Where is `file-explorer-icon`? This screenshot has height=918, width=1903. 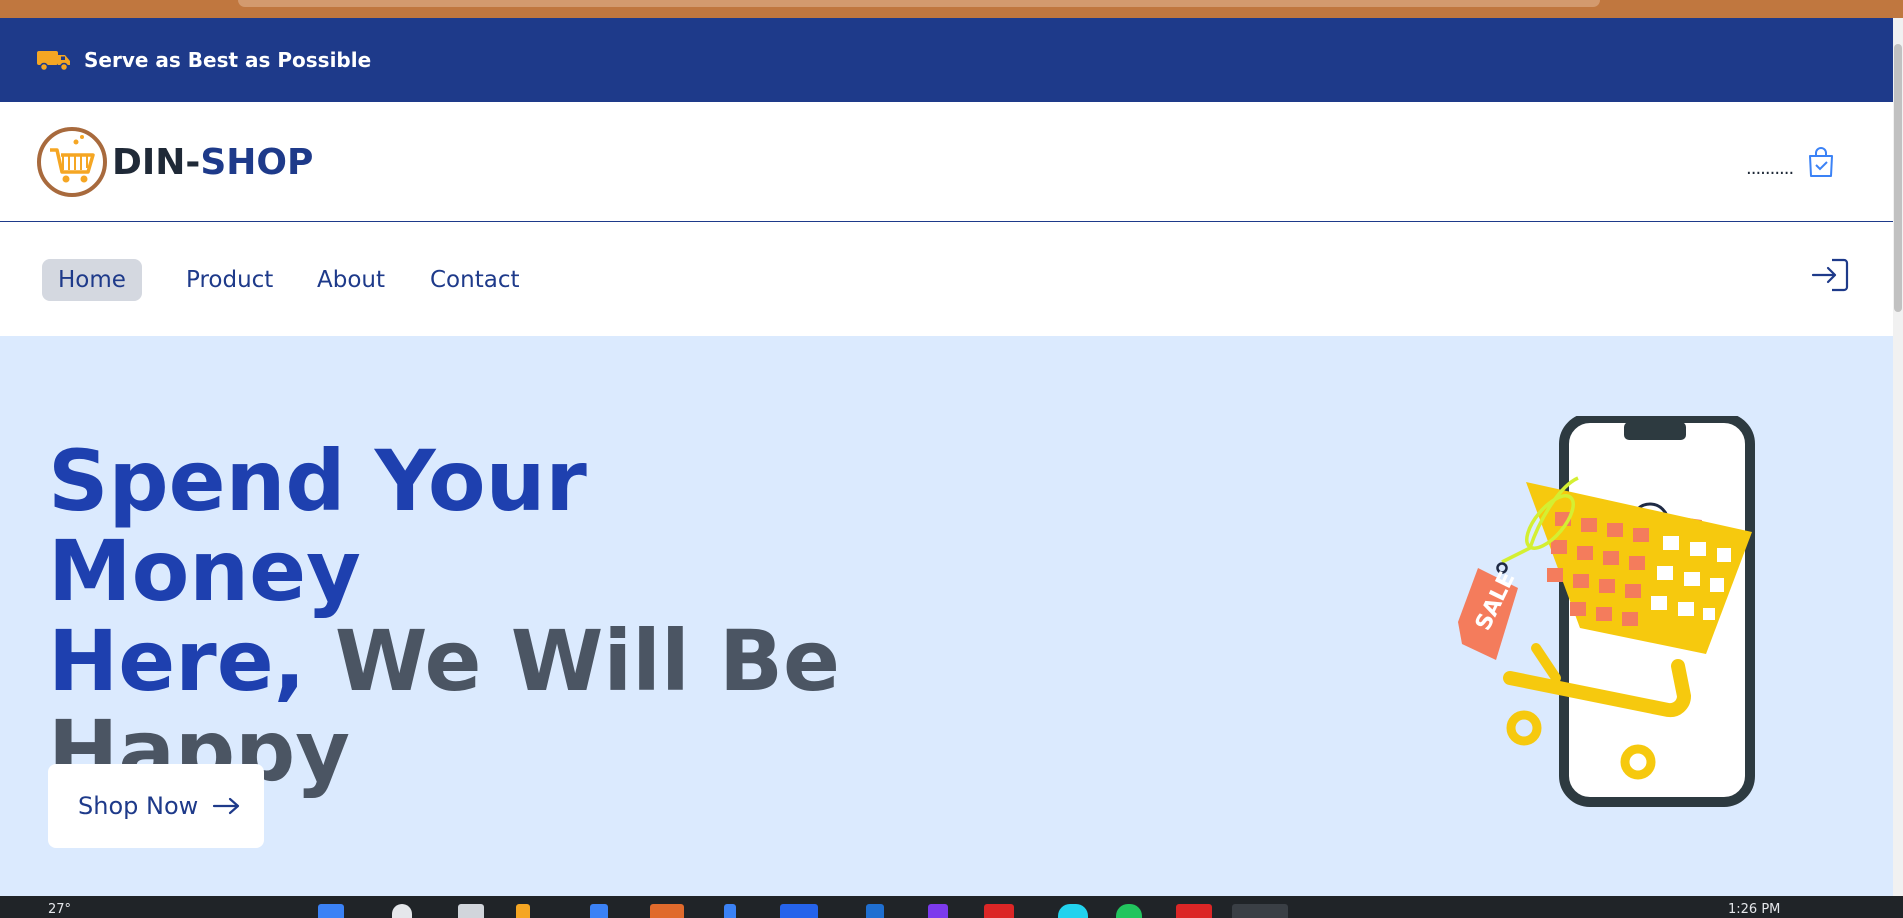
file-explorer-icon is located at coordinates (523, 911).